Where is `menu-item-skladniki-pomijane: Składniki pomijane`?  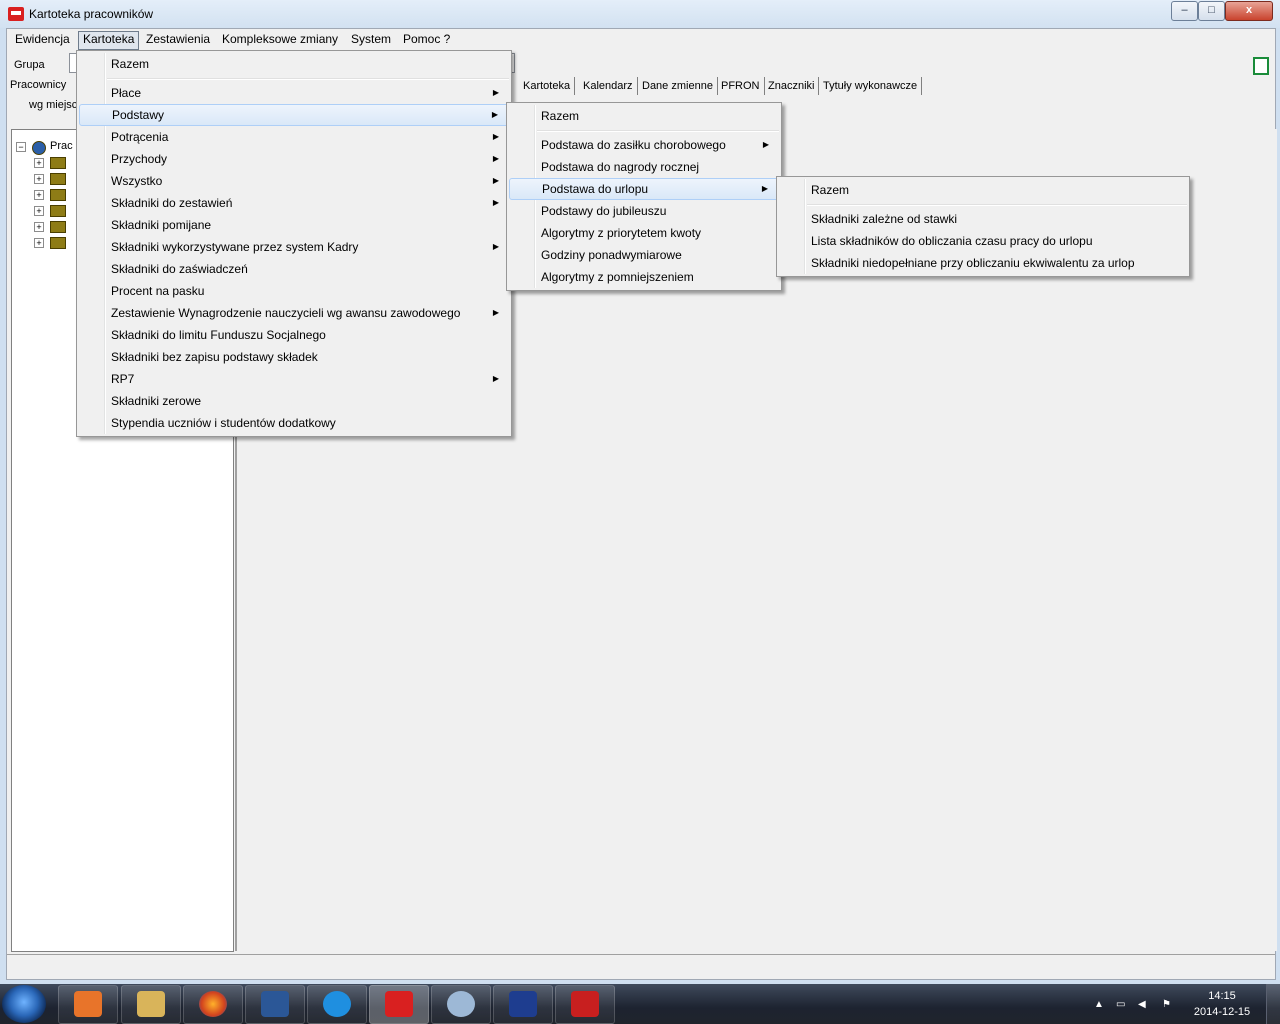
menu-item-skladniki-pomijane: Składniki pomijane is located at coordinates (294, 225).